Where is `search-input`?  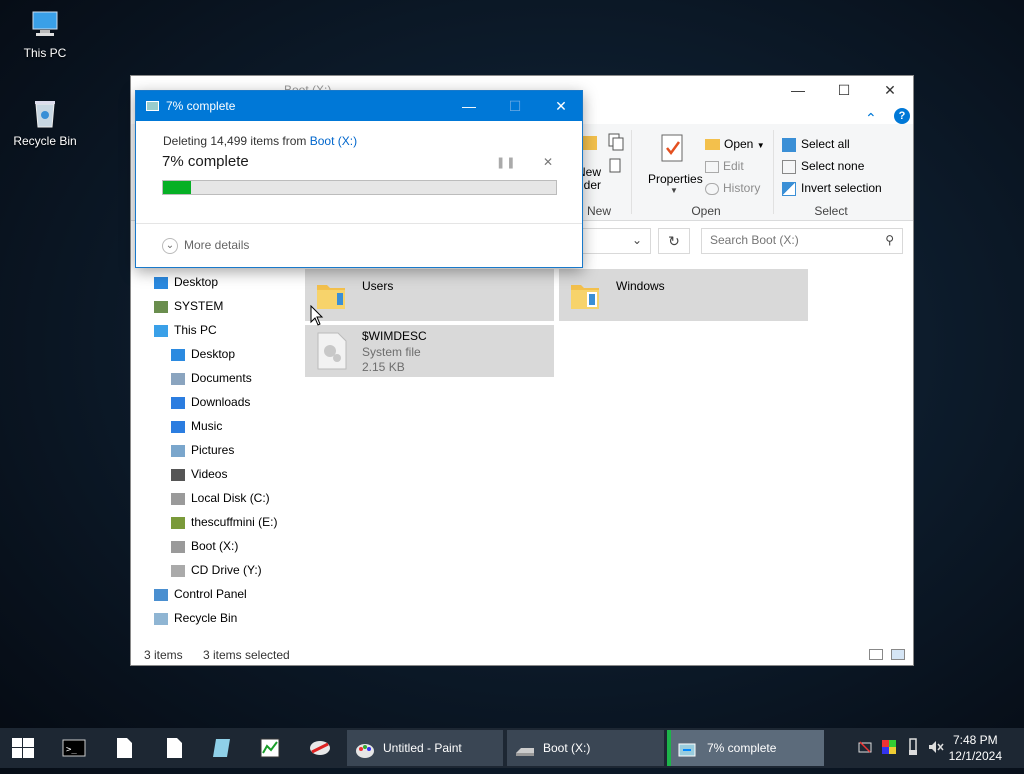
search-input is located at coordinates (794, 240).